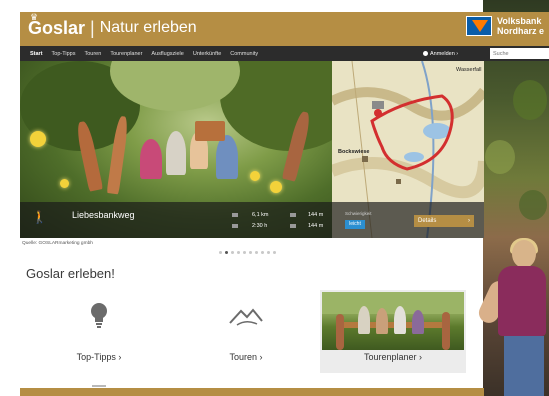 The width and height of the screenshot is (549, 396). Describe the element at coordinates (354, 152) in the screenshot. I see `map-label-town: Bockswiese` at that location.